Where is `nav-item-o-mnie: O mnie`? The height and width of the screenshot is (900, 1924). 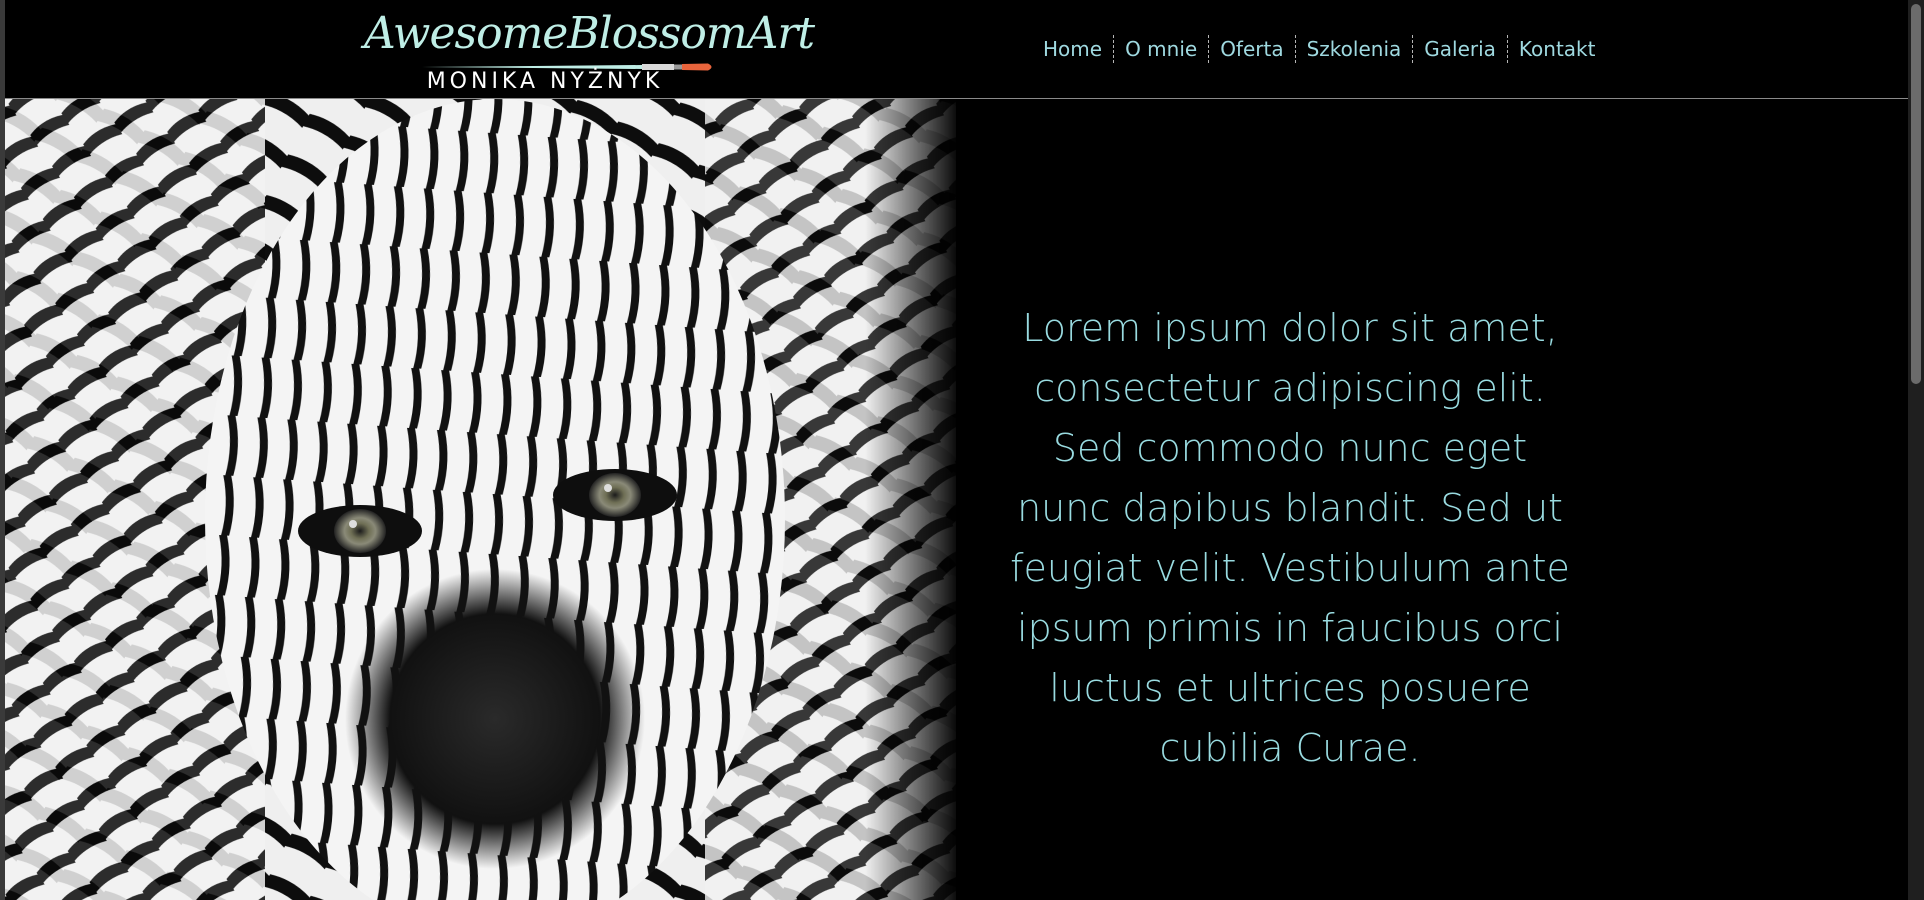 nav-item-o-mnie: O mnie is located at coordinates (1162, 49).